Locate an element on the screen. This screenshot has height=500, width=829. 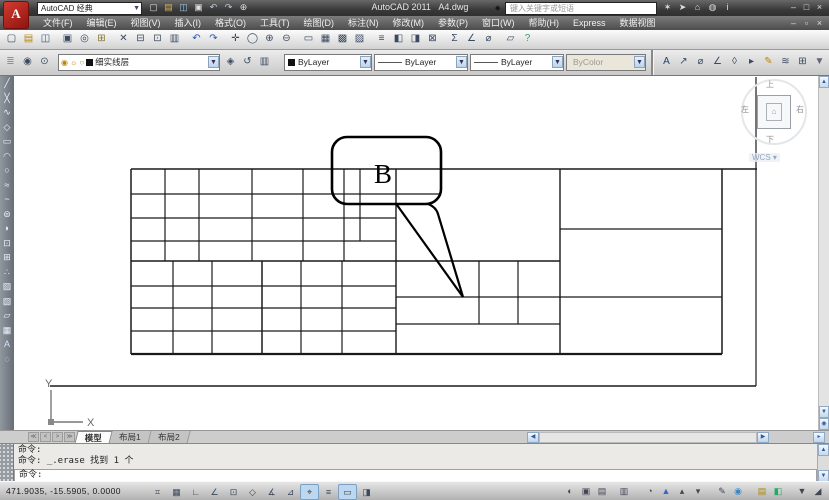
toolbar-icon: ⊖ is located at coordinates (286, 39).